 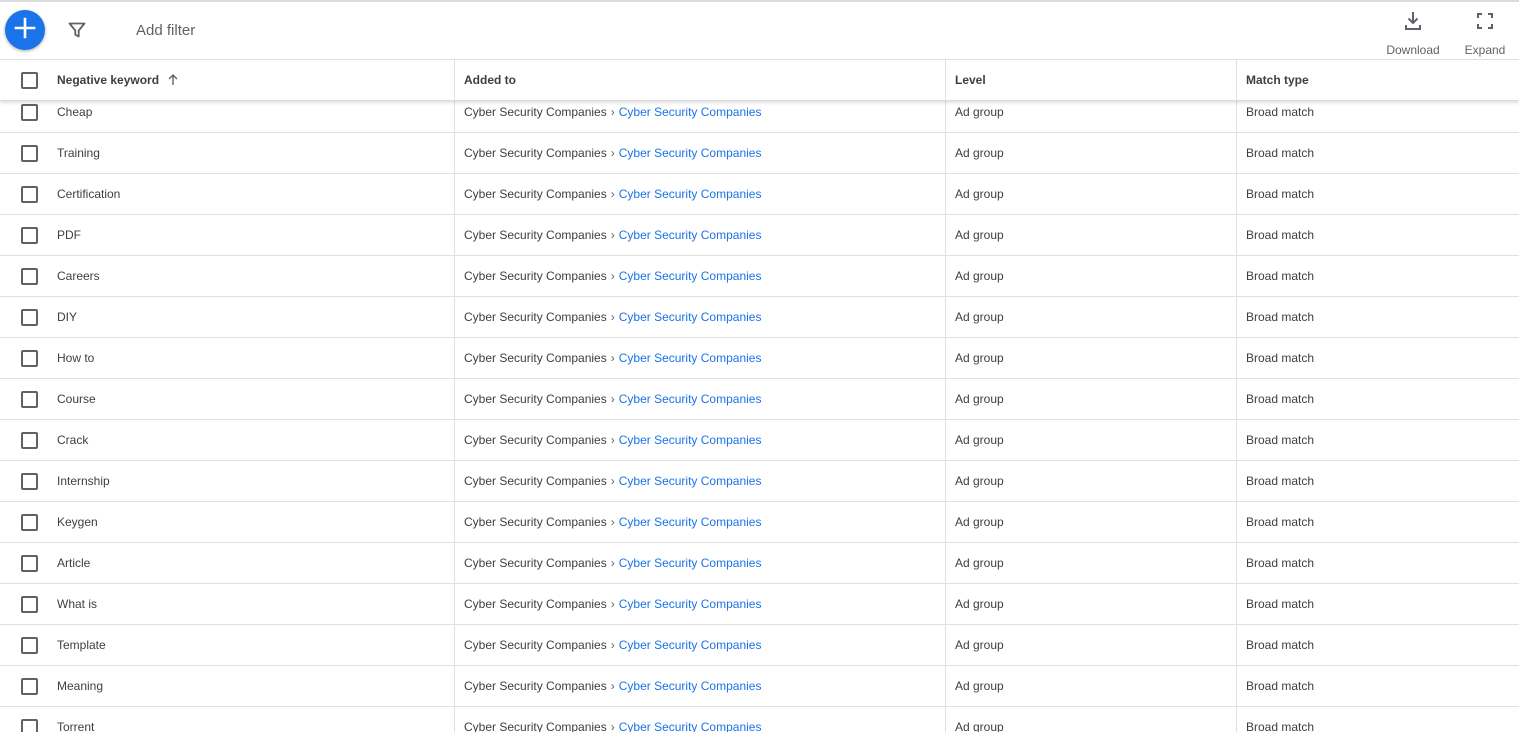 I want to click on keyword-cell: What is, so click(x=251, y=604).